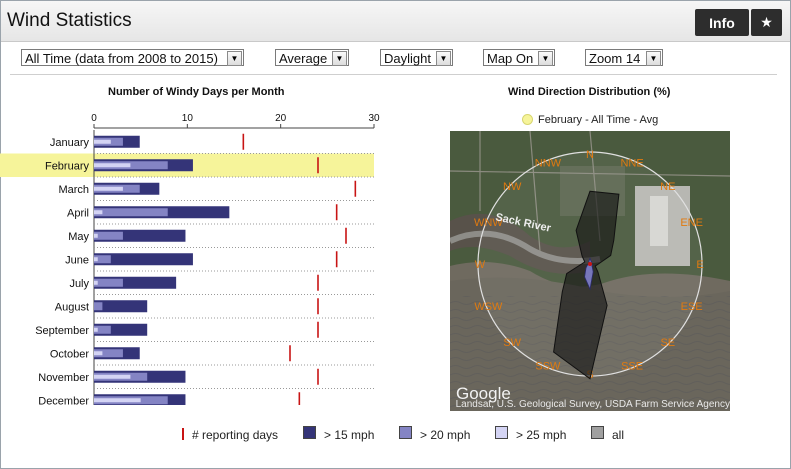 The image size is (791, 469). What do you see at coordinates (615, 58) in the screenshot?
I see `zoom-select-value: Zoom 14` at bounding box center [615, 58].